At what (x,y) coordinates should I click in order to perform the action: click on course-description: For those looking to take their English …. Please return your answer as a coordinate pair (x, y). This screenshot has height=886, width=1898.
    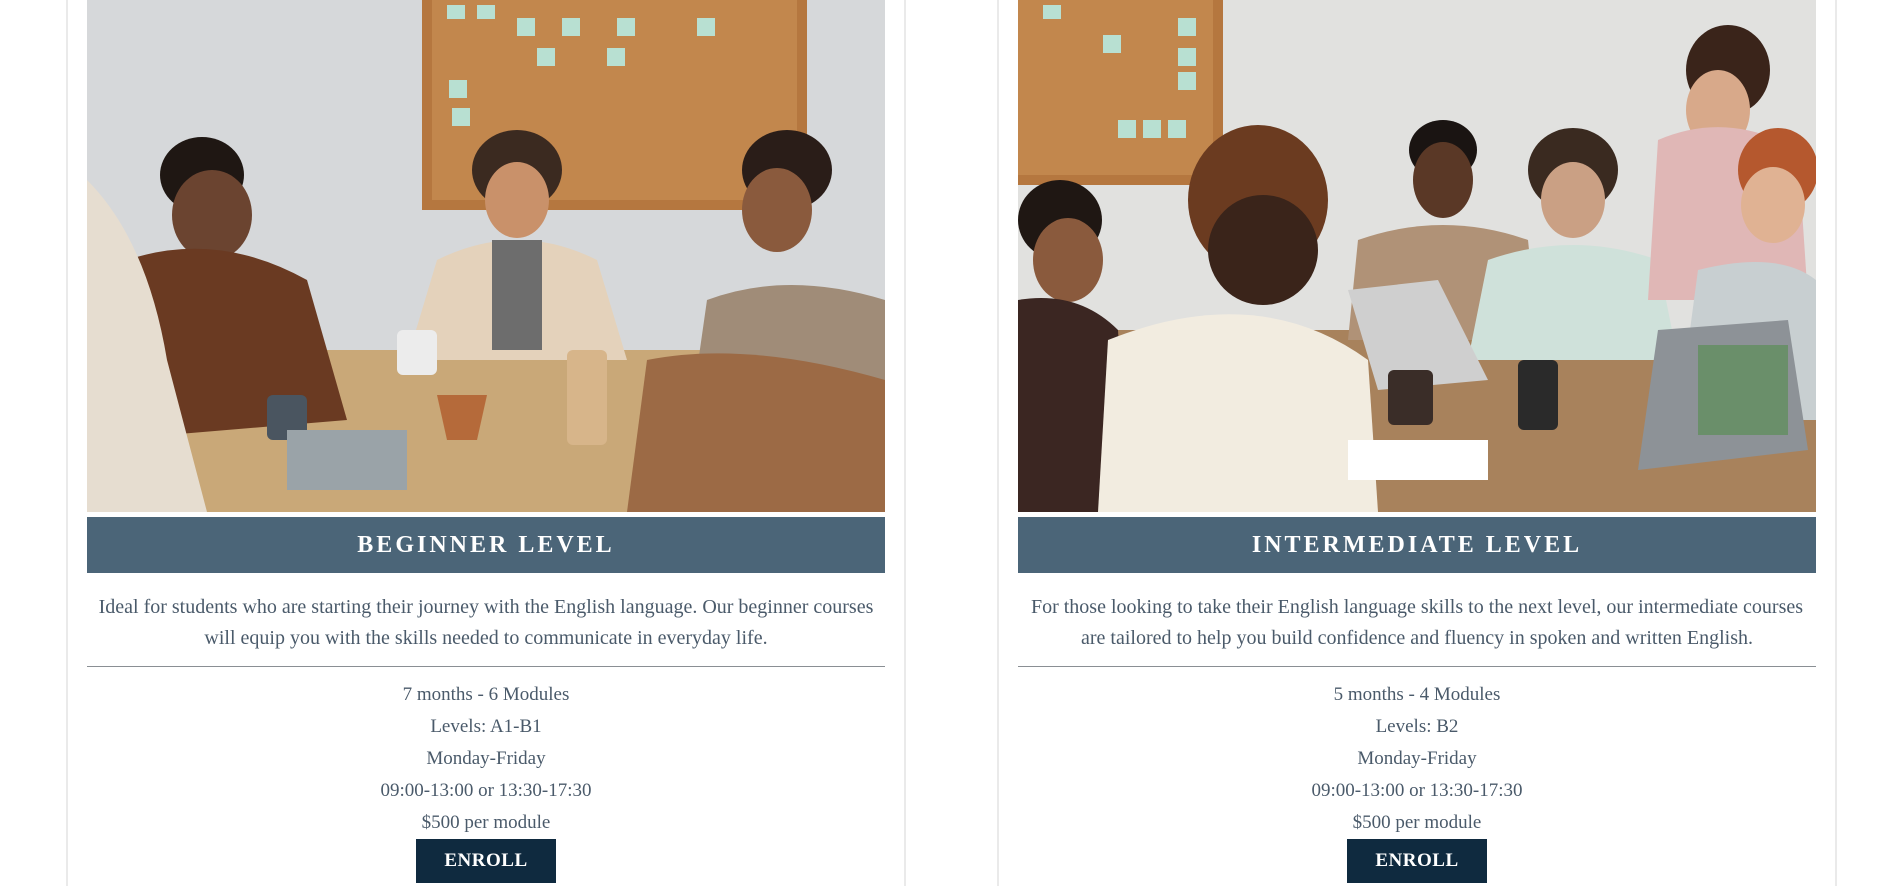
    Looking at the image, I should click on (1417, 622).